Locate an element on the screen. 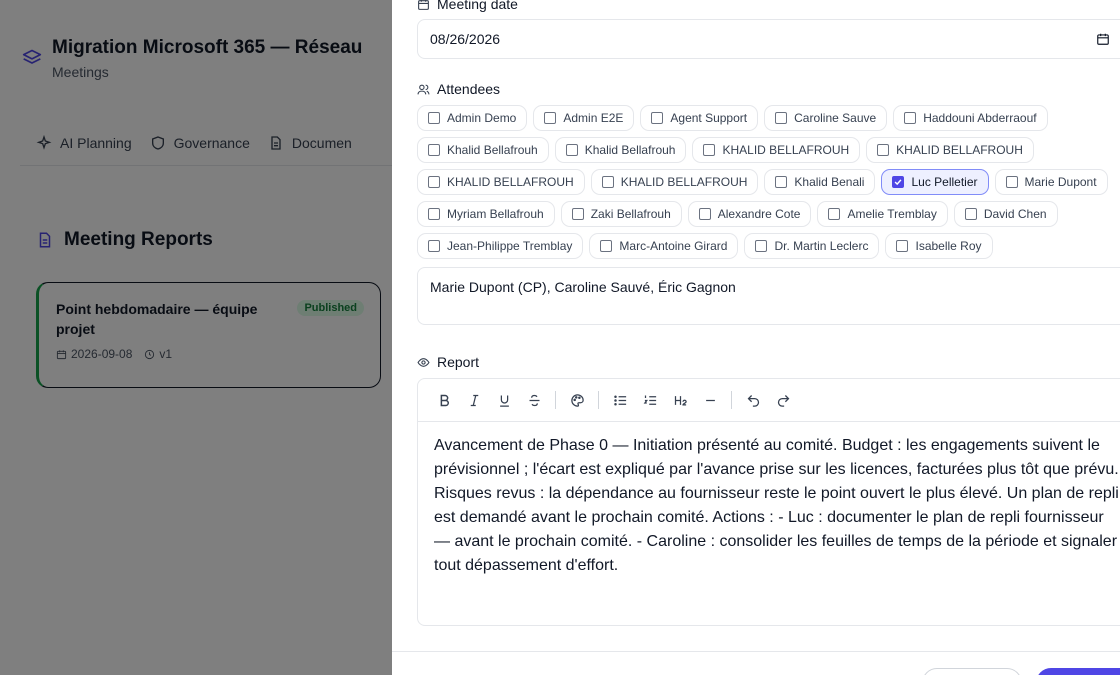 Image resolution: width=1120 pixels, height=675 pixels. attendee-name: Dr. Martin Leclerc is located at coordinates (821, 246).